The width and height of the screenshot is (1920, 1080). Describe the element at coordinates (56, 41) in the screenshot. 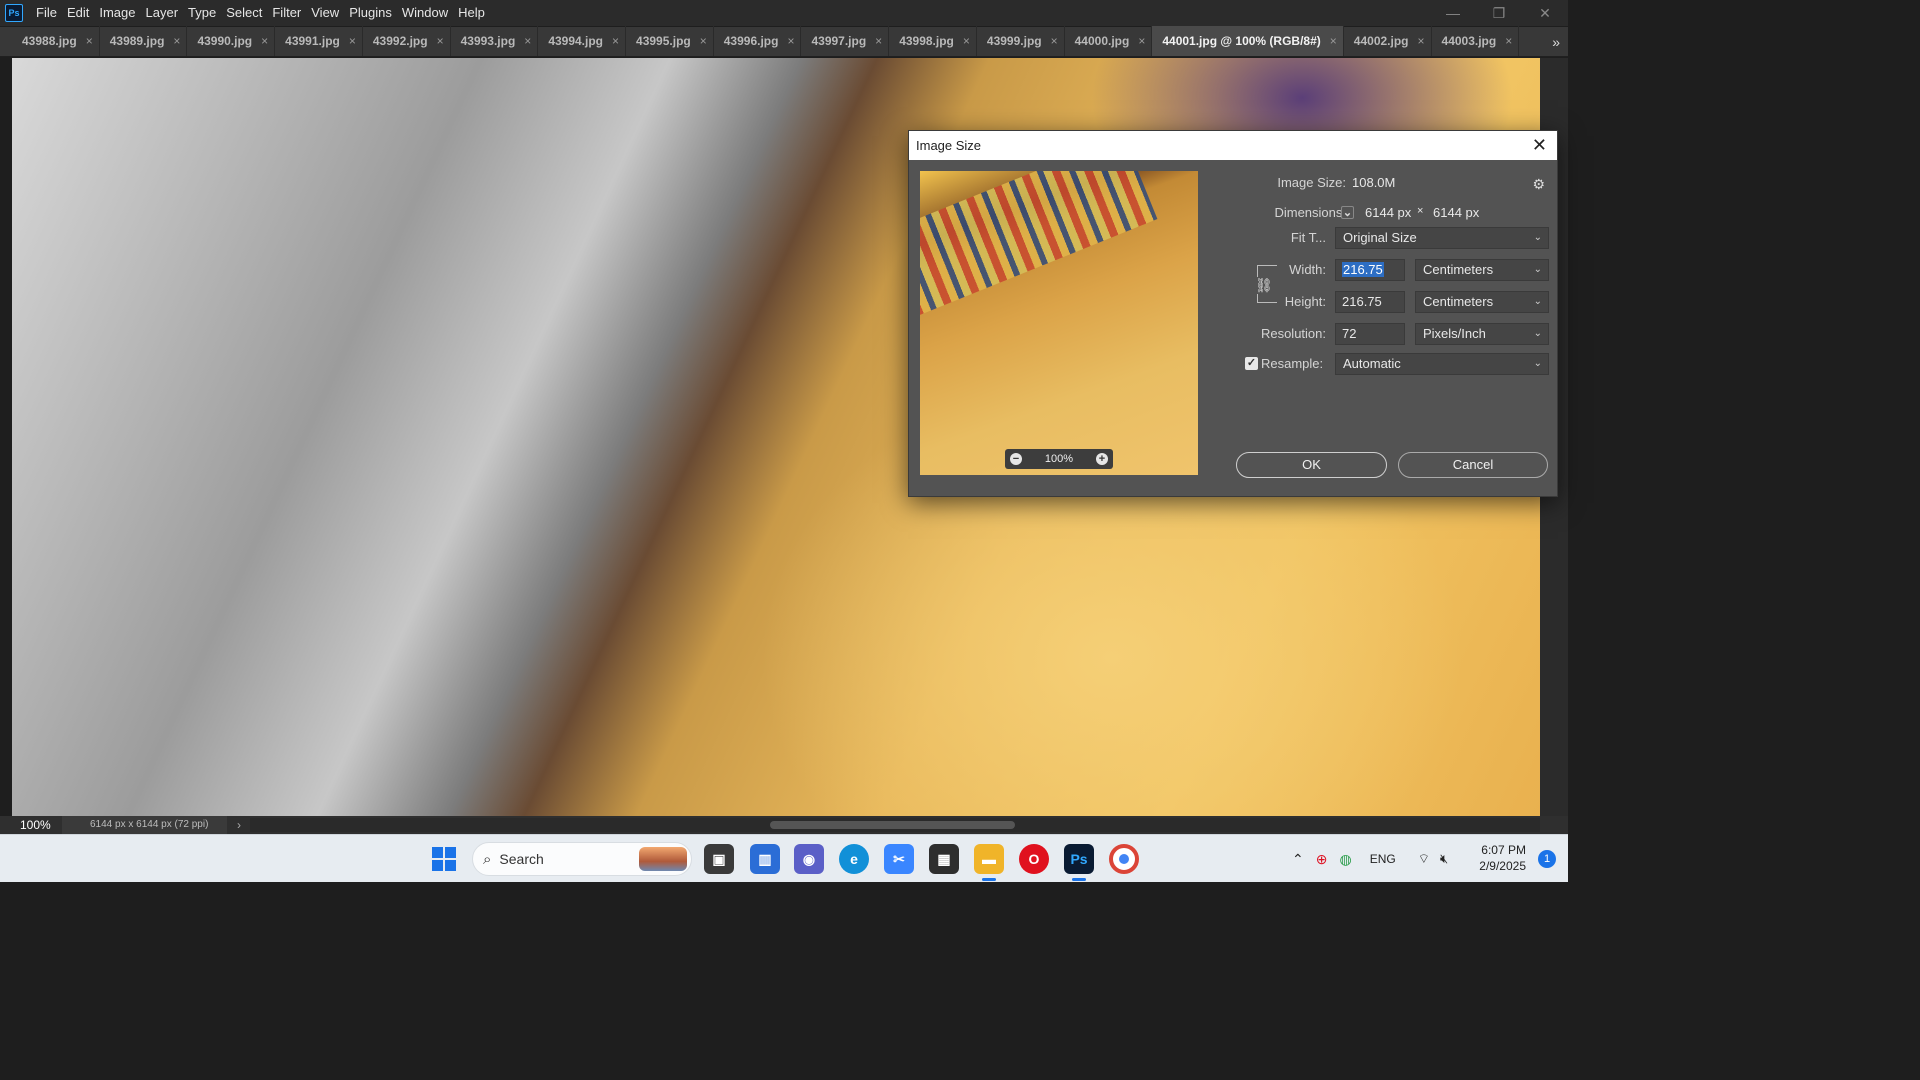

I see `tab-43988: 43988.jpg ×` at that location.